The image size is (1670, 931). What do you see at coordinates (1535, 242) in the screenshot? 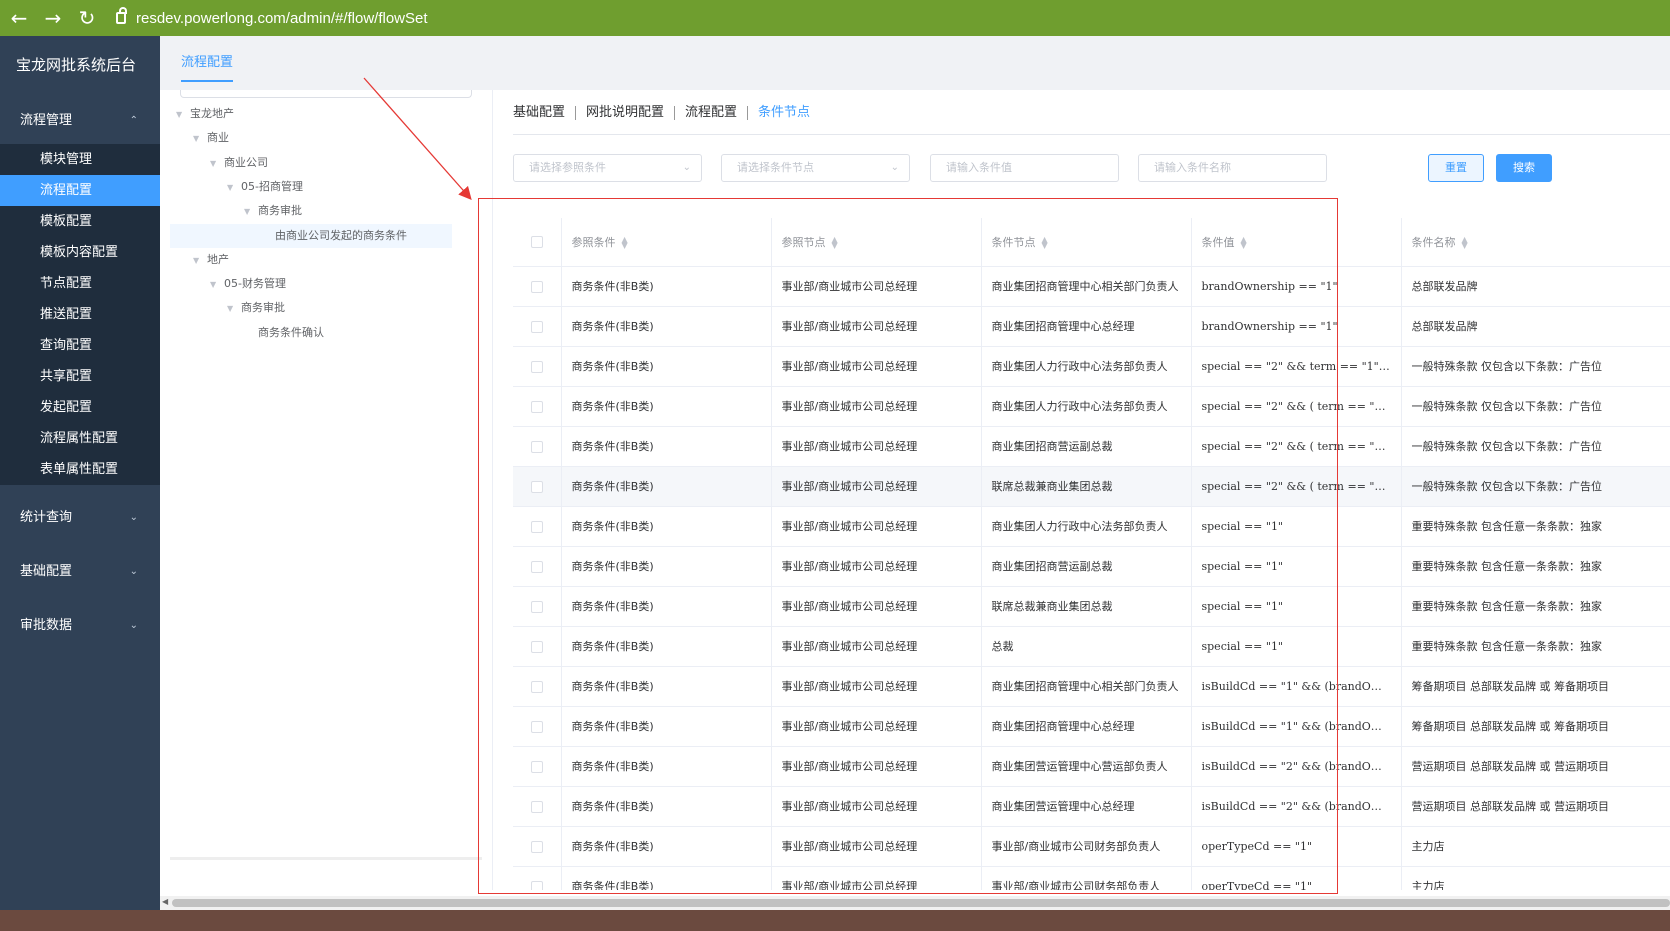
I see `column-header: 条件名称 ▲ ▼` at bounding box center [1535, 242].